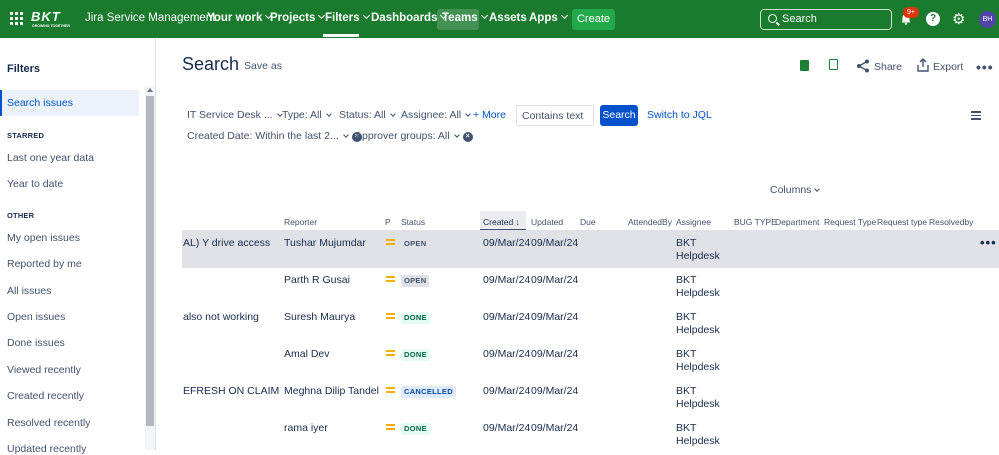 Image resolution: width=999 pixels, height=455 pixels. I want to click on nav-dashboards: Dashboards, so click(409, 17).